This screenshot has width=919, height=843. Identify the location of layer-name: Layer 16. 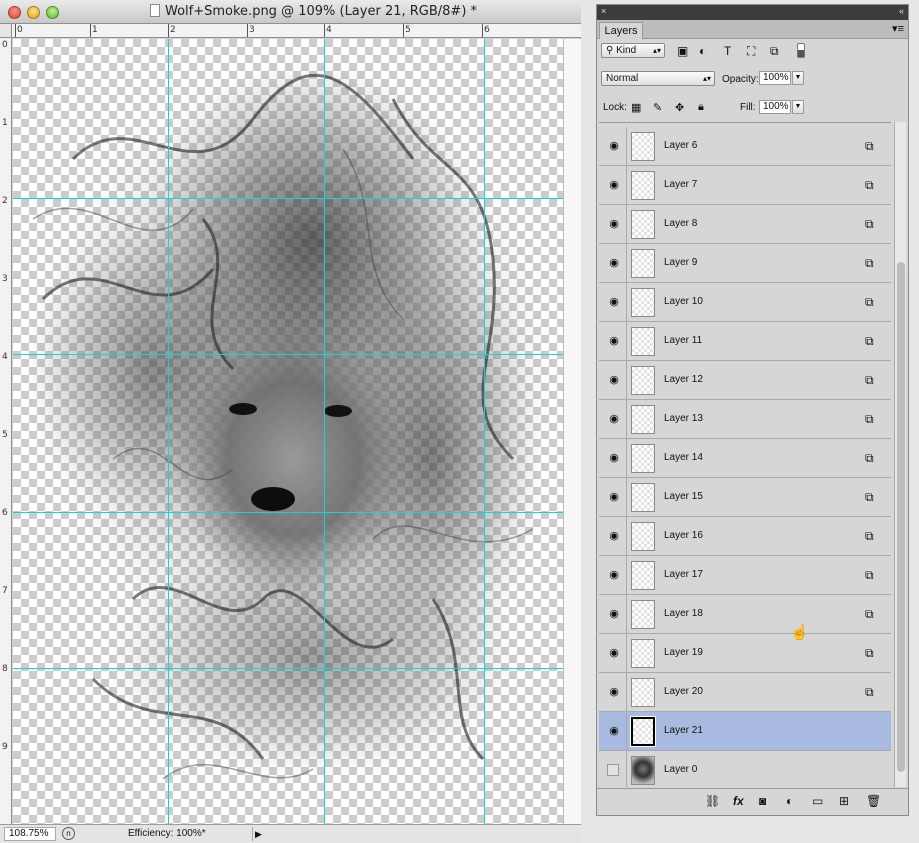
(683, 535).